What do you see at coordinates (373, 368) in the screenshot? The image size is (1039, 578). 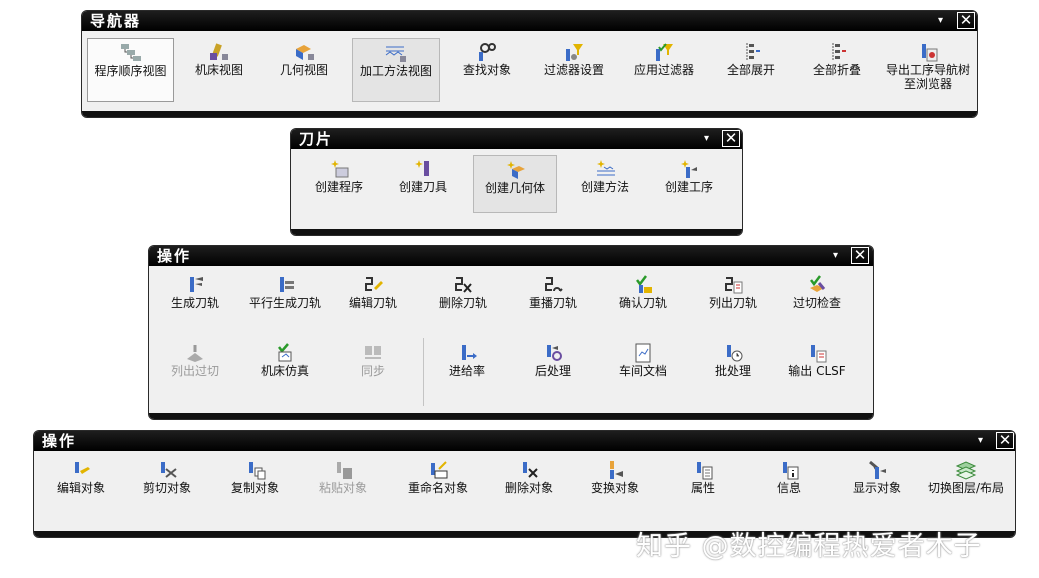 I see `synchronize-button: 同步` at bounding box center [373, 368].